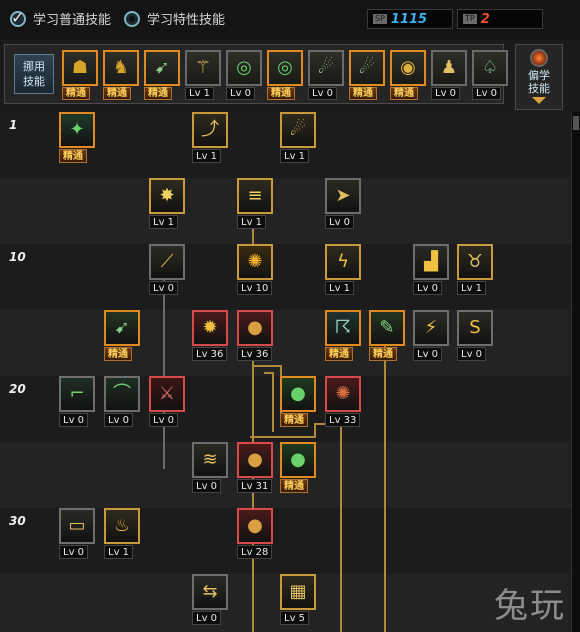 The width and height of the screenshot is (580, 632). Describe the element at coordinates (77, 130) in the screenshot. I see `skill-icon: ✦` at that location.